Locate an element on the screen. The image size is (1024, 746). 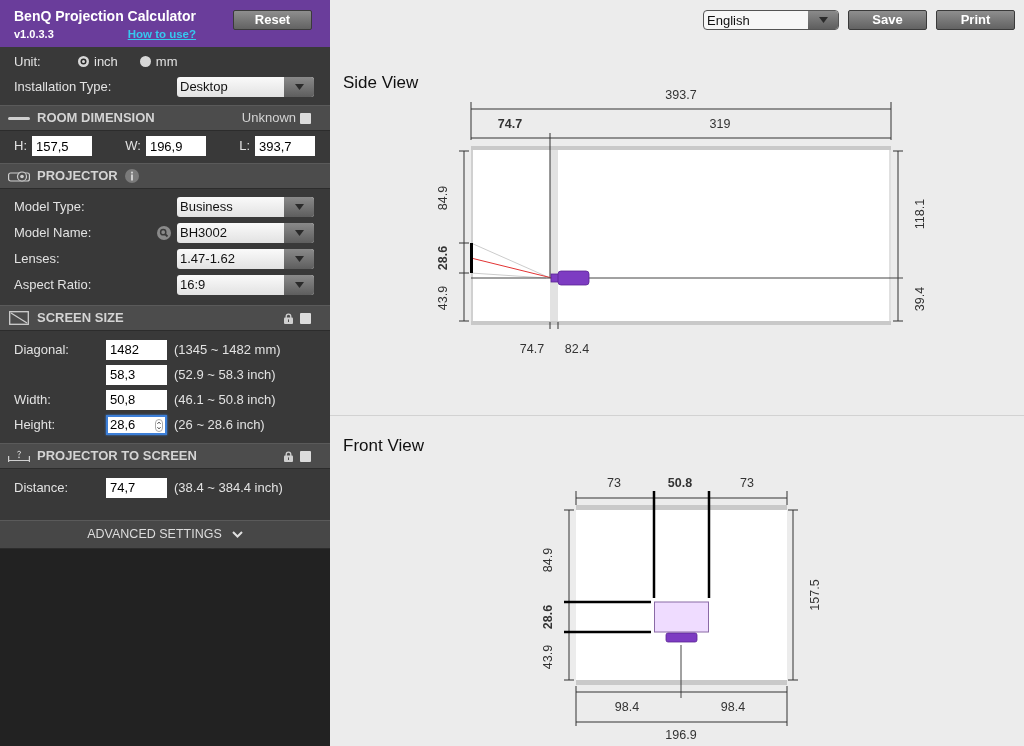
toolbar-button: Save is located at coordinates (887, 20).